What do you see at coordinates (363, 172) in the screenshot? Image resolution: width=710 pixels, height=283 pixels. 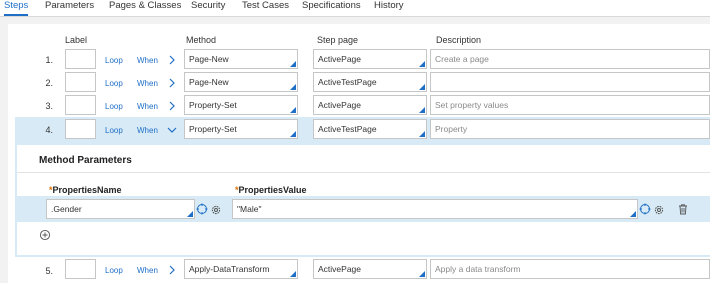 I see `divider` at bounding box center [363, 172].